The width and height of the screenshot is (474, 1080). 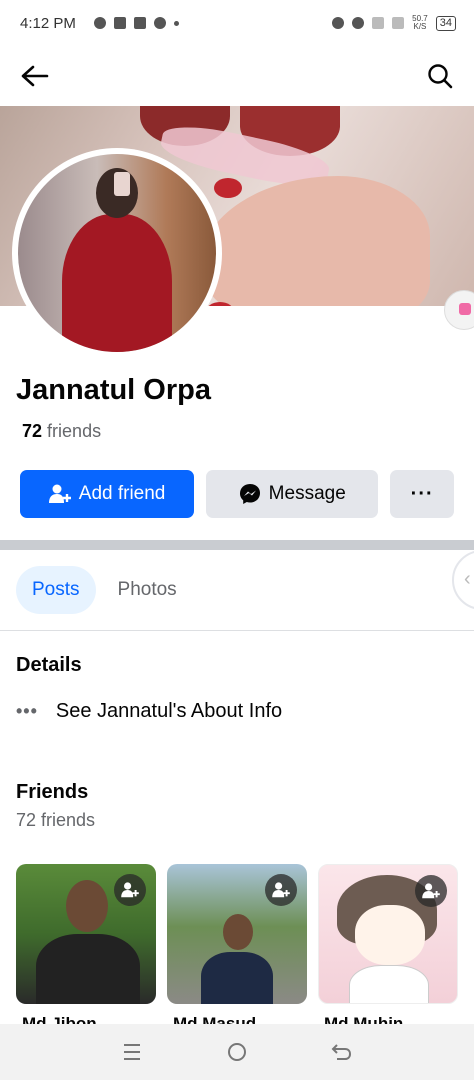 I want to click on arrow-left-icon, so click(x=35, y=76).